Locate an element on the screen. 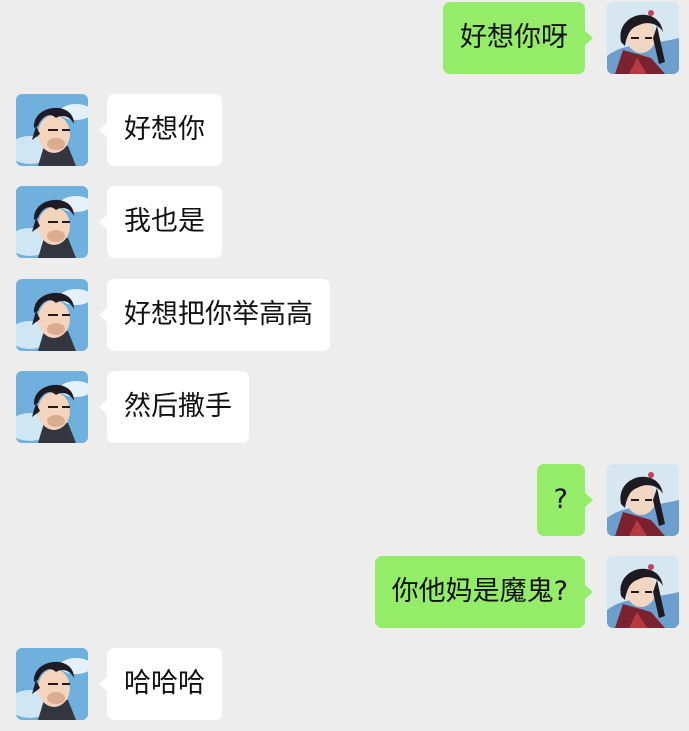  message-bubble-sent: 你他妈是魔鬼? is located at coordinates (484, 592).